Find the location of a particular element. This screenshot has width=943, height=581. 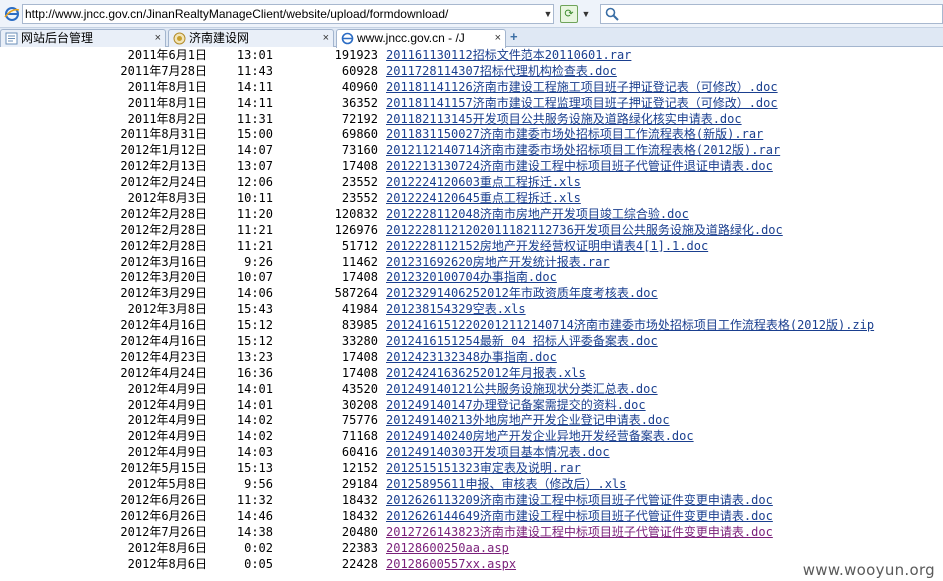

file-size: 75776 is located at coordinates (359, 420).